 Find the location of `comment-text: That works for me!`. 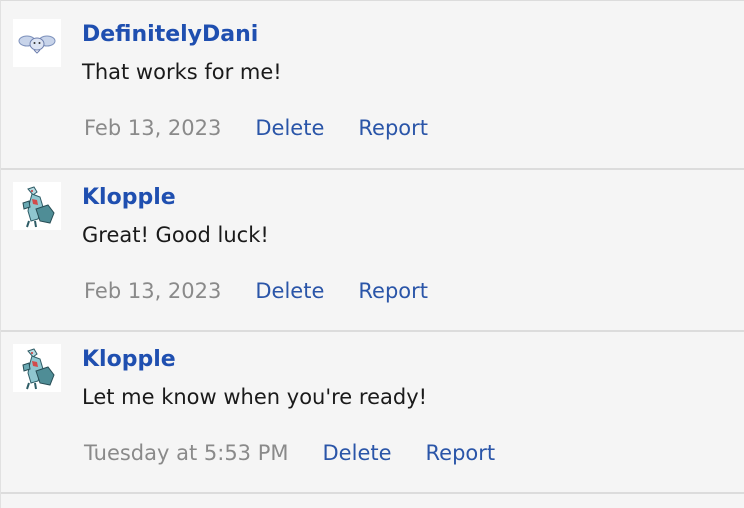

comment-text: That works for me! is located at coordinates (182, 72).